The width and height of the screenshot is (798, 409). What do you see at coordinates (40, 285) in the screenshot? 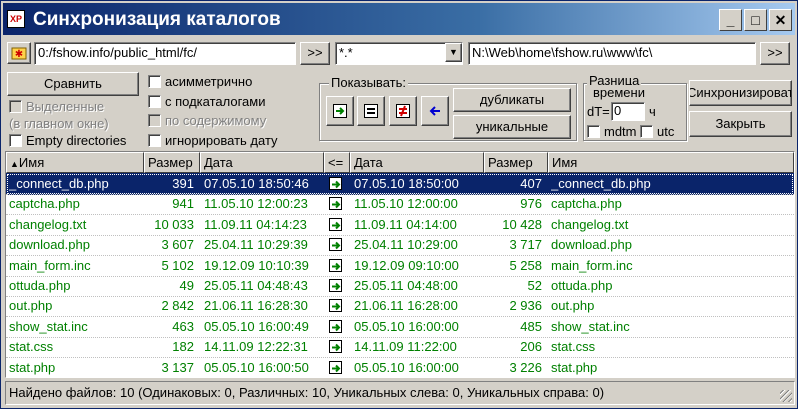
I see `cell-name-l: ottuda.php` at bounding box center [40, 285].